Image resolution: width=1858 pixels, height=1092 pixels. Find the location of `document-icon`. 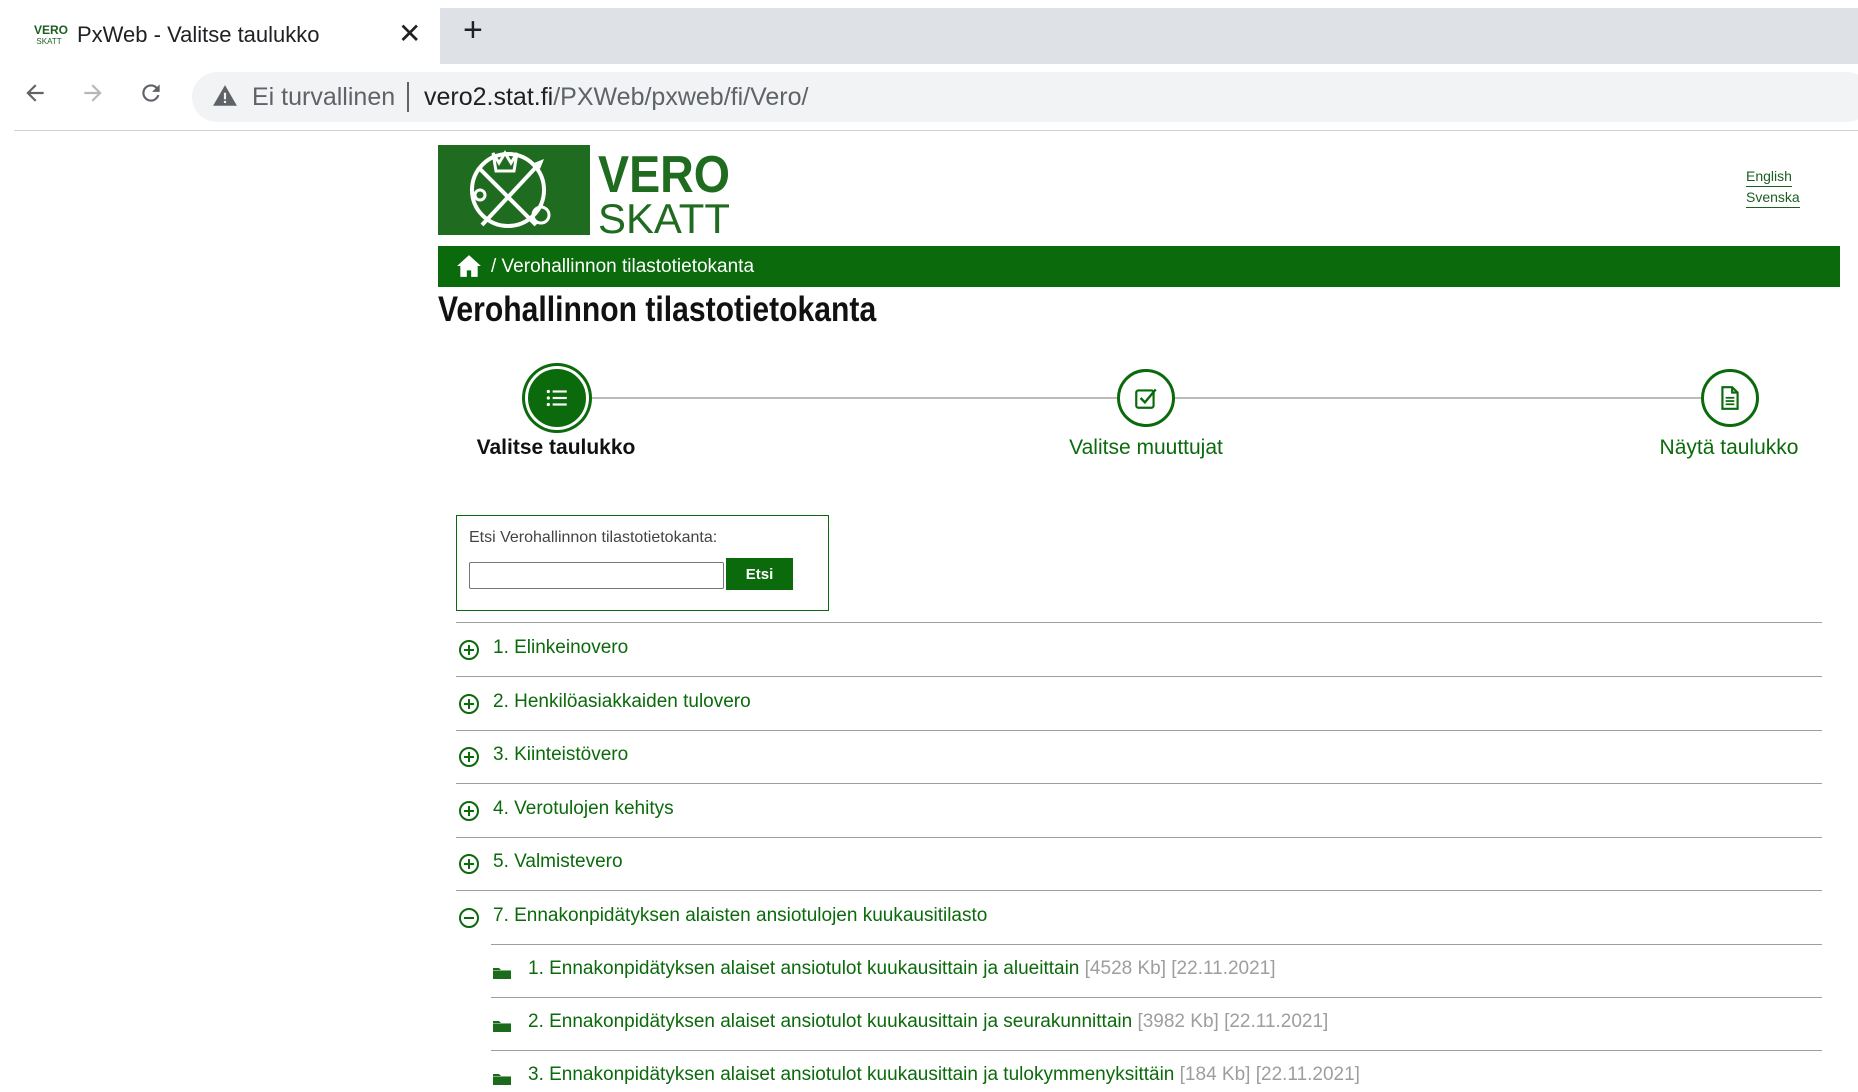

document-icon is located at coordinates (1730, 398).